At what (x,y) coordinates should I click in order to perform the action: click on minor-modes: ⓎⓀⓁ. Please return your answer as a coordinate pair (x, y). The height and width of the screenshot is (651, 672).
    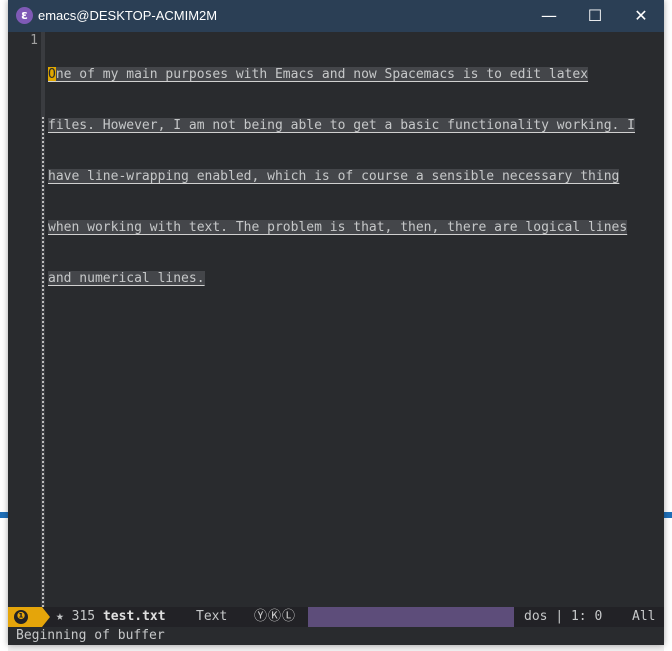
    Looking at the image, I should click on (275, 617).